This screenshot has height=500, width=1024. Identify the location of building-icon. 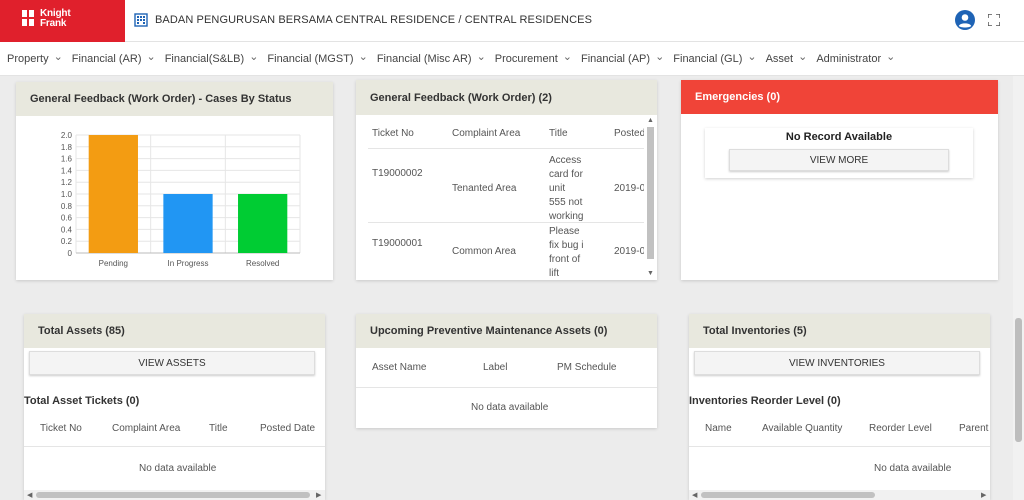
(141, 20).